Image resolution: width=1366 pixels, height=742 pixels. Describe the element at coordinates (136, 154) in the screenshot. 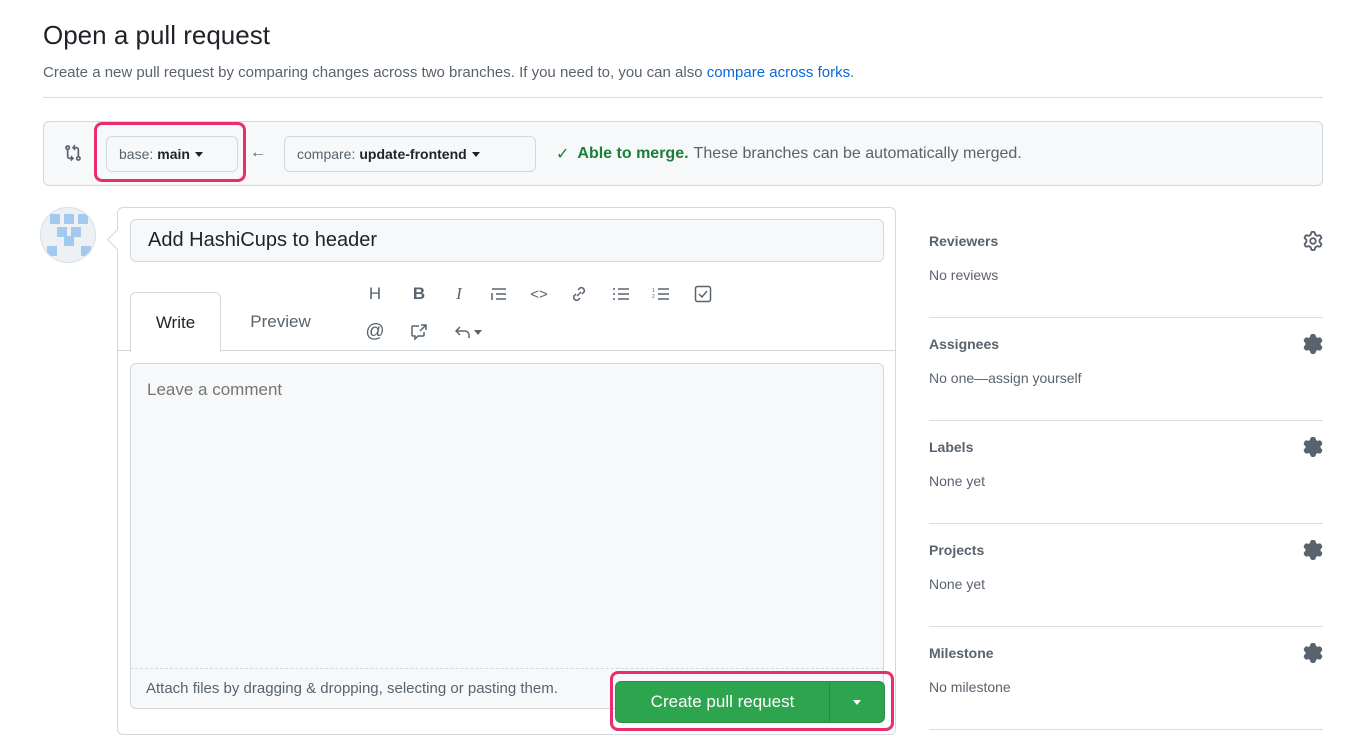

I see `base-label: base:` at that location.